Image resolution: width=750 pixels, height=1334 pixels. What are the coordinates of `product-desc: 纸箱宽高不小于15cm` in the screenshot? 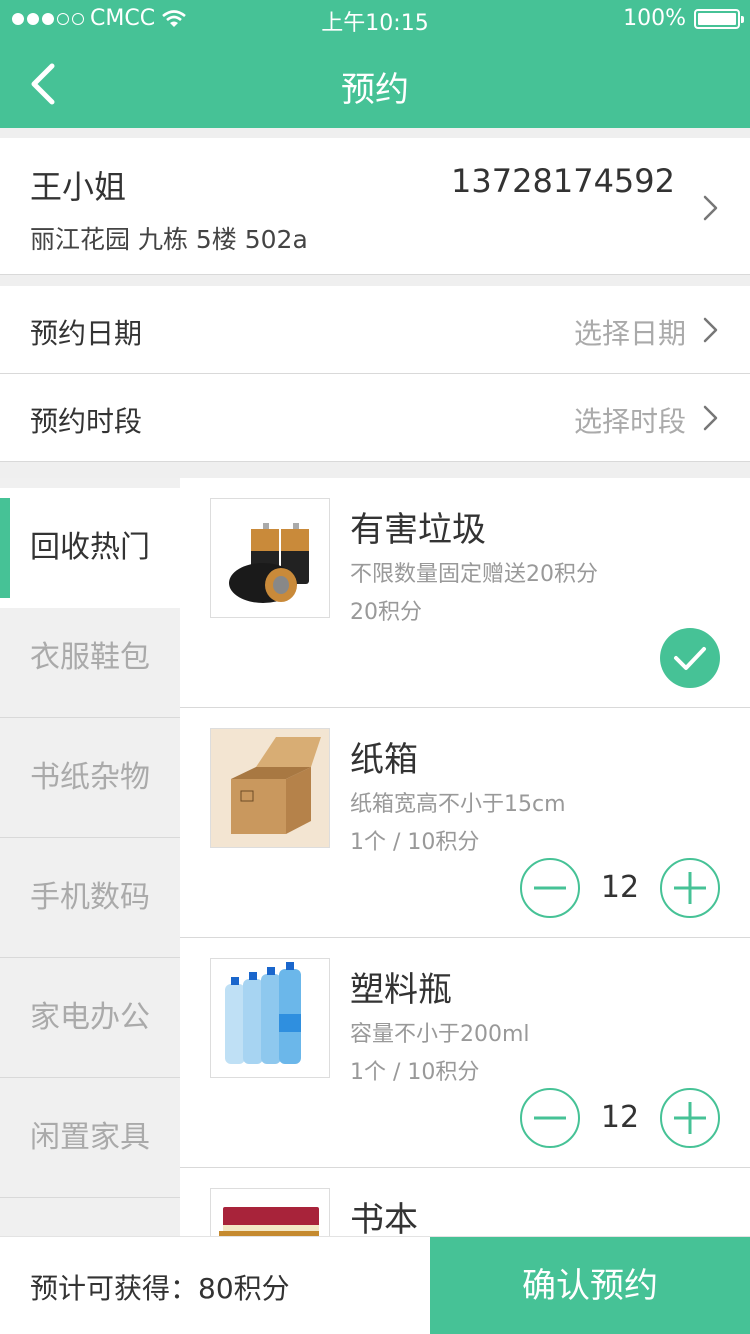 It's located at (458, 804).